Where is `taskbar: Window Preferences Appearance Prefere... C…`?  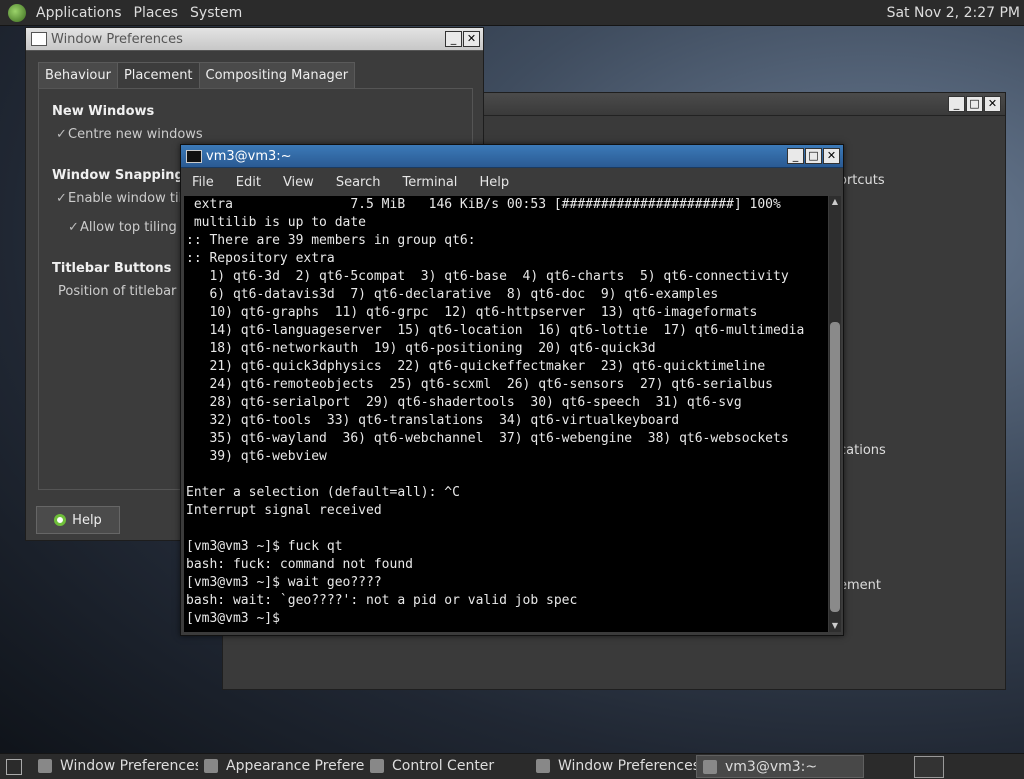 taskbar: Window Preferences Appearance Prefere... C… is located at coordinates (512, 766).